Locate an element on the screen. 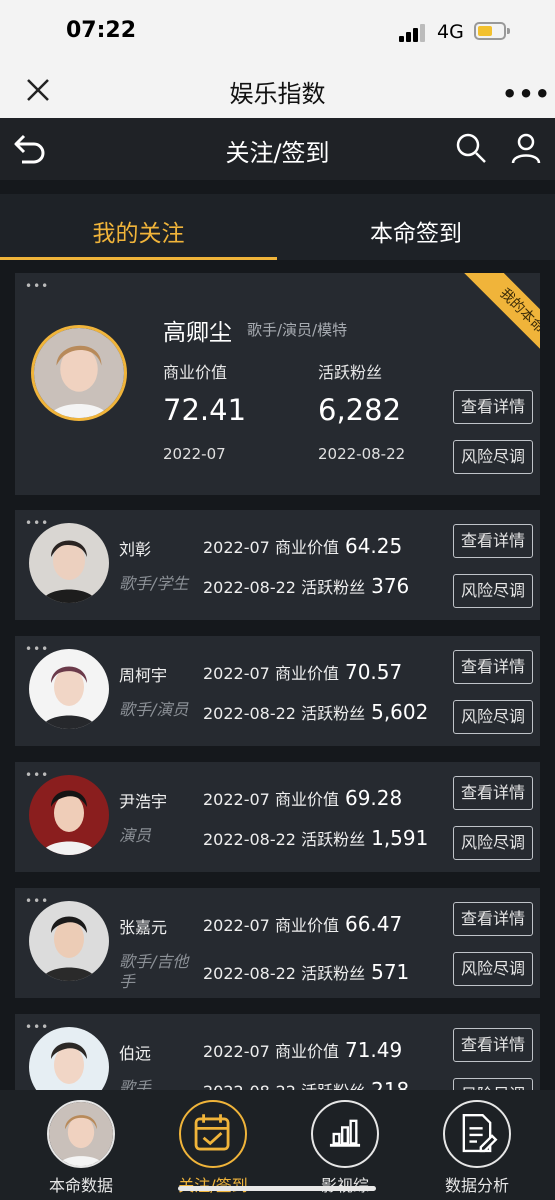  fans-line: 2022-08-22 活跃粉丝 218 is located at coordinates (306, 1084).